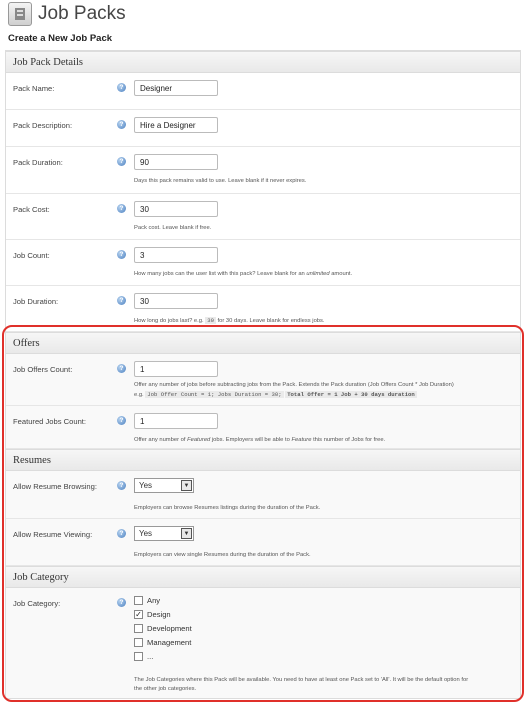 The image size is (529, 705). What do you see at coordinates (138, 628) in the screenshot?
I see `checkbox-development` at bounding box center [138, 628].